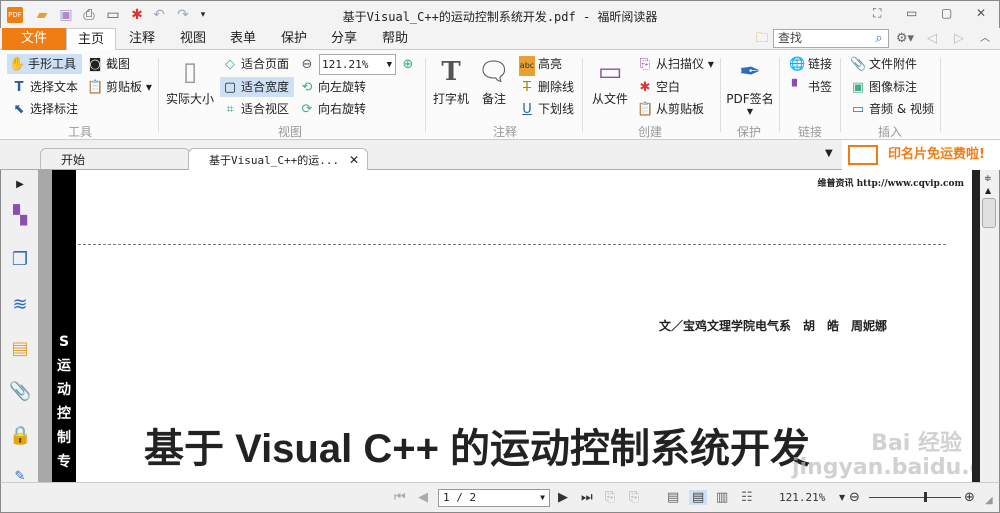 The width and height of the screenshot is (1000, 513). Describe the element at coordinates (423, 497) in the screenshot. I see `prev-page-icon: ◀` at that location.